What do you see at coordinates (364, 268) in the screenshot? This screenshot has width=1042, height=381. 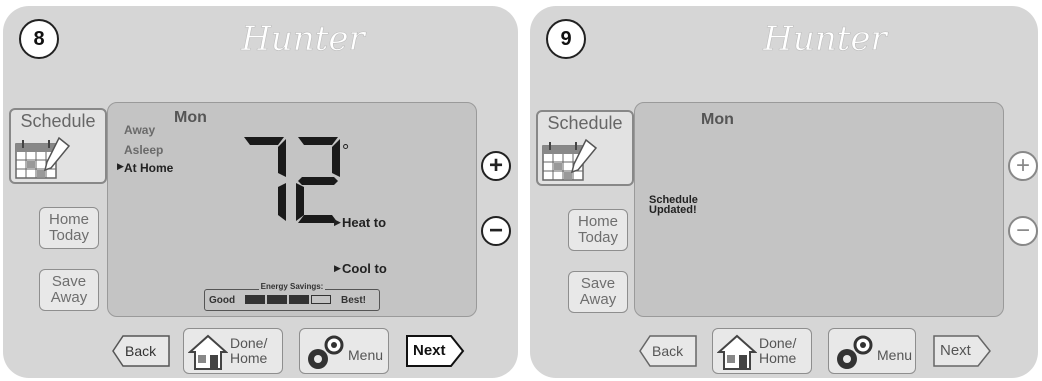 I see `cool-to-label: Cool to` at bounding box center [364, 268].